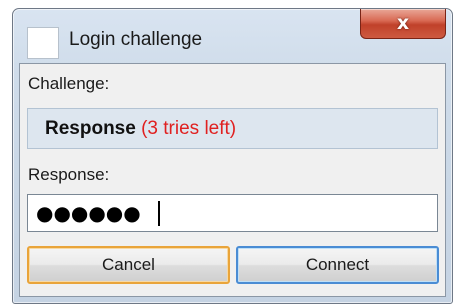 This screenshot has width=456, height=308. I want to click on tries-left-text: (3 tries left), so click(189, 128).